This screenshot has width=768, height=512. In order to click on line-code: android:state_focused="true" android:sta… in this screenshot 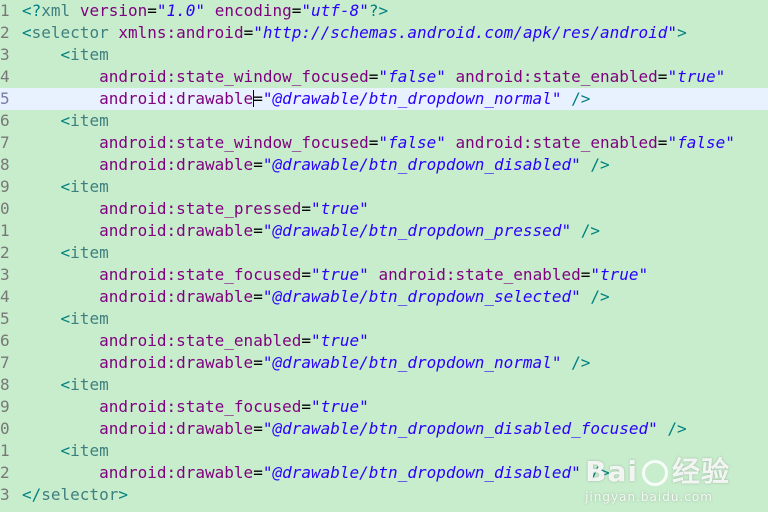, I will do `click(335, 275)`.